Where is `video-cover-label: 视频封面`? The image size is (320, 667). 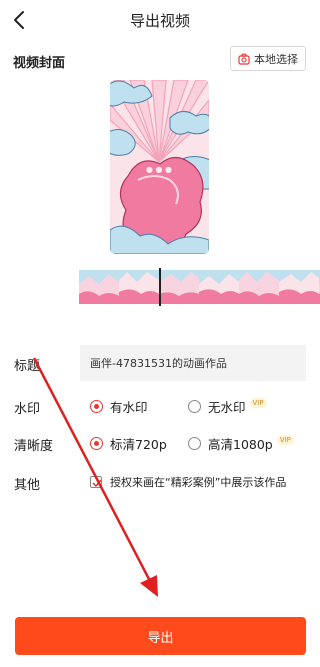 video-cover-label: 视频封面 is located at coordinates (39, 63).